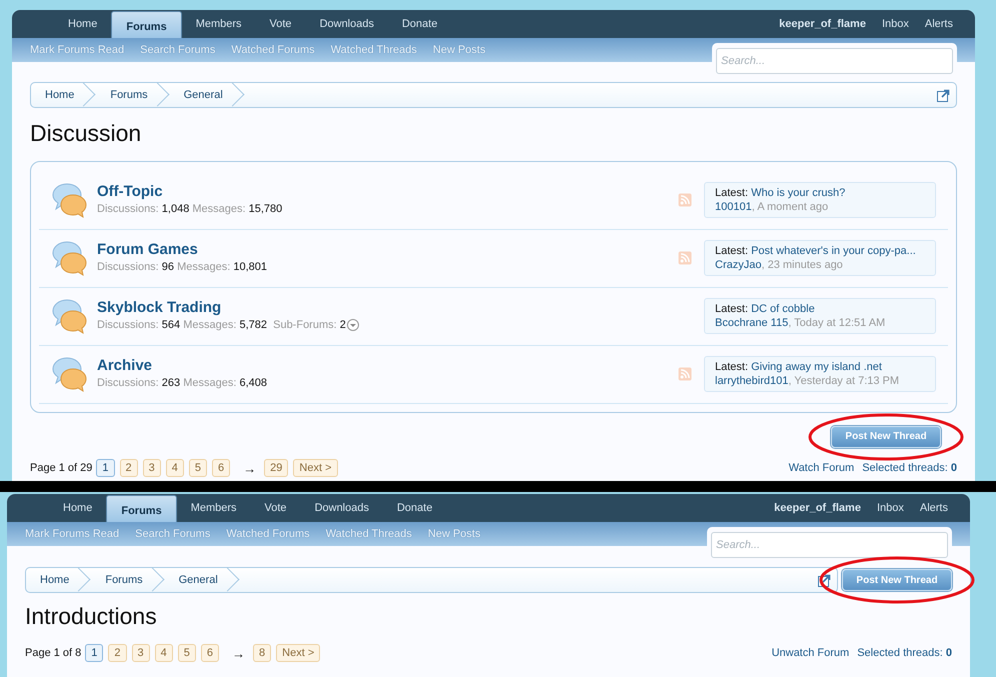 The width and height of the screenshot is (996, 677). I want to click on page-title: Introductions, so click(91, 617).